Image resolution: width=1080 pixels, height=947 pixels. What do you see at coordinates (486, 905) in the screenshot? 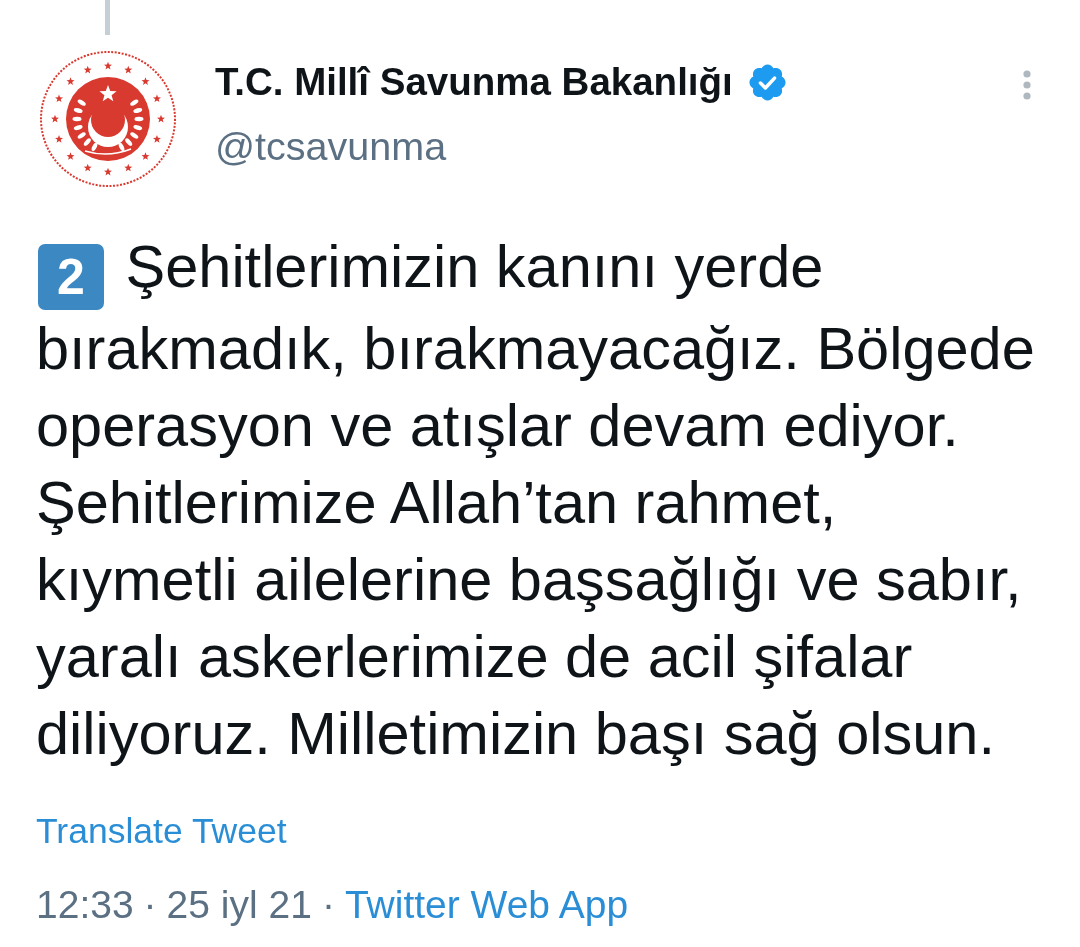
I see `source-link: Twitter Web App` at bounding box center [486, 905].